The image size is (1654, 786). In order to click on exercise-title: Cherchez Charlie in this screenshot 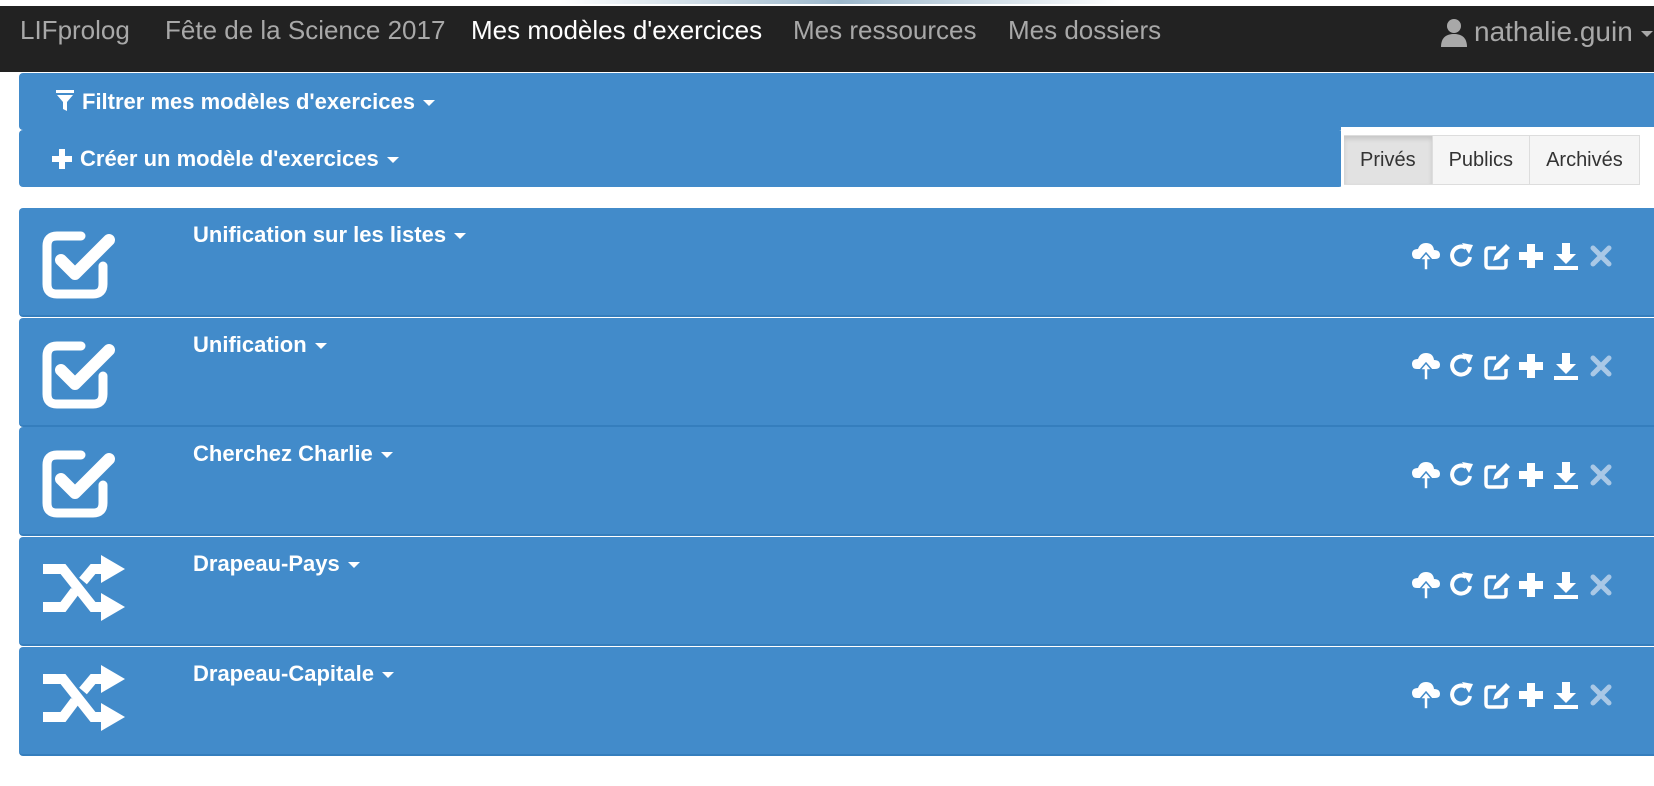, I will do `click(283, 453)`.